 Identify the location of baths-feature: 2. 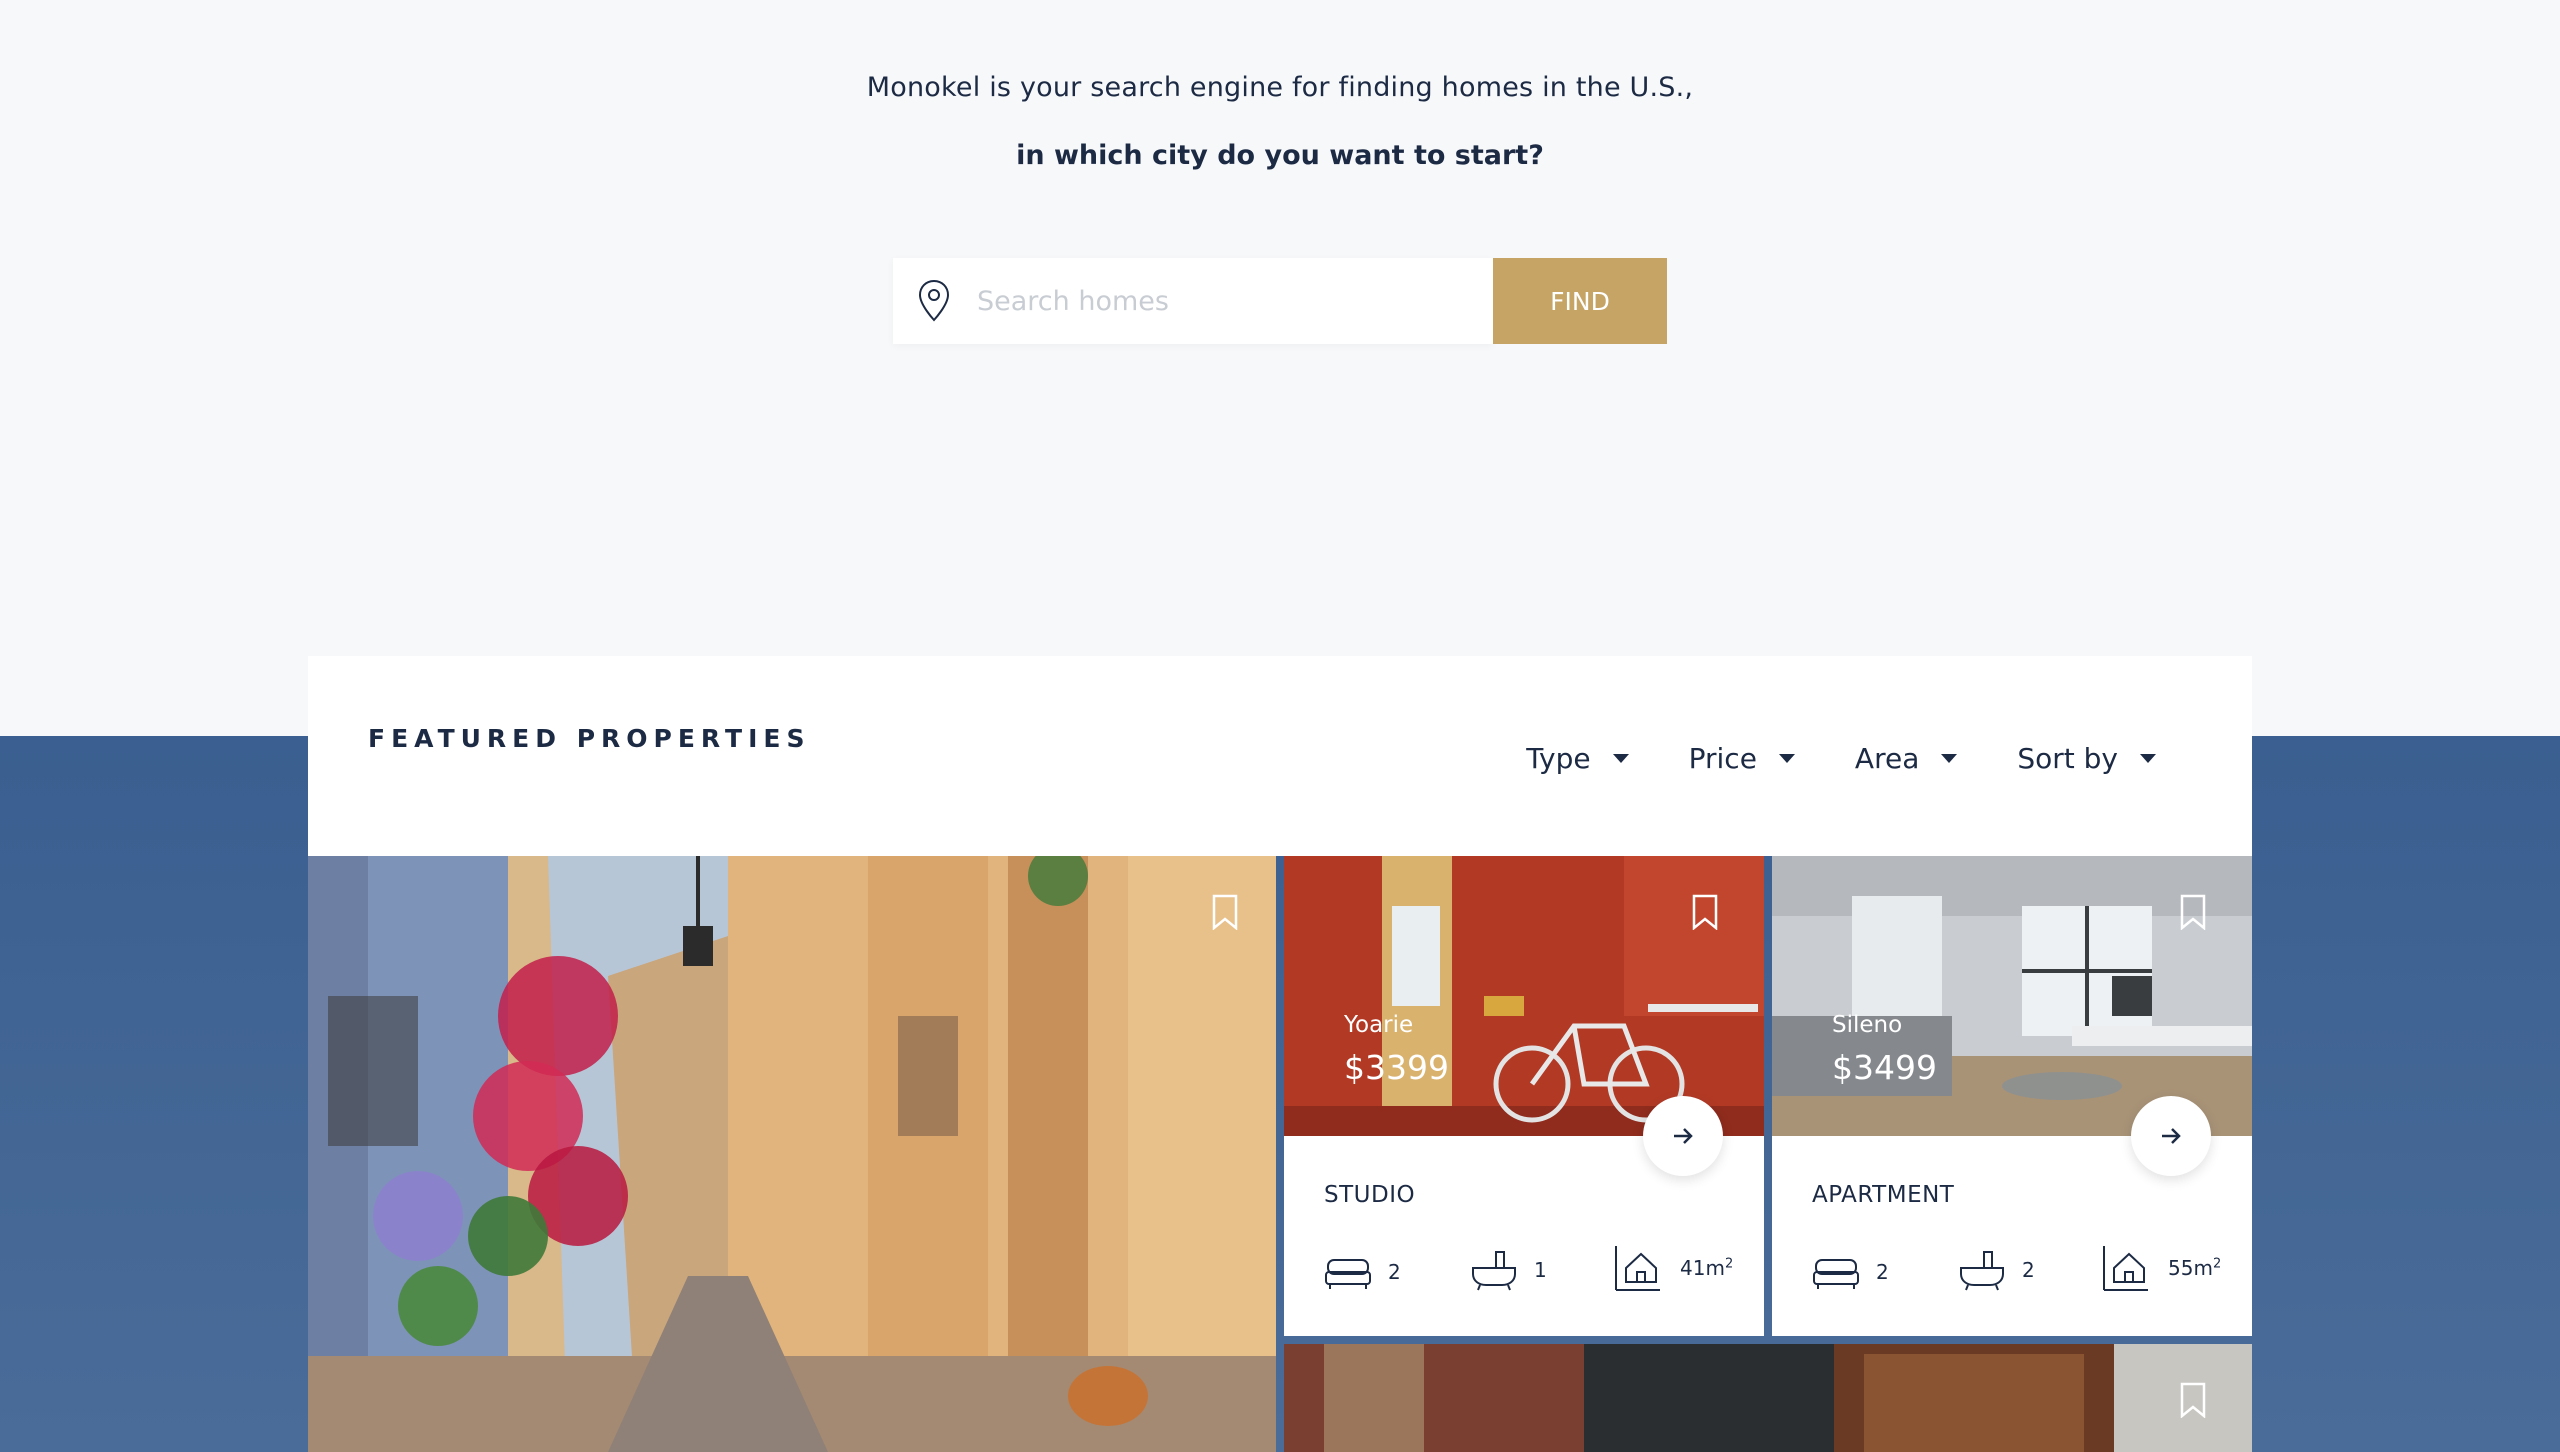
(1996, 1270).